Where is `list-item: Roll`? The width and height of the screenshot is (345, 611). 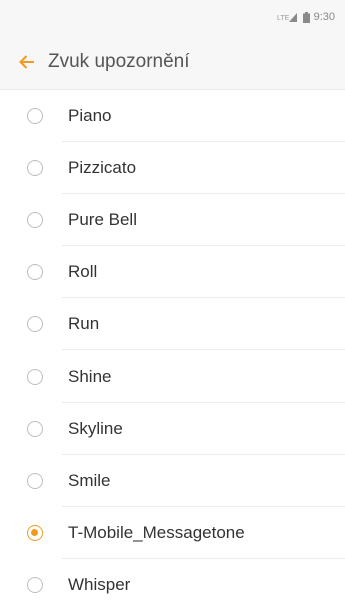
list-item: Roll is located at coordinates (172, 272).